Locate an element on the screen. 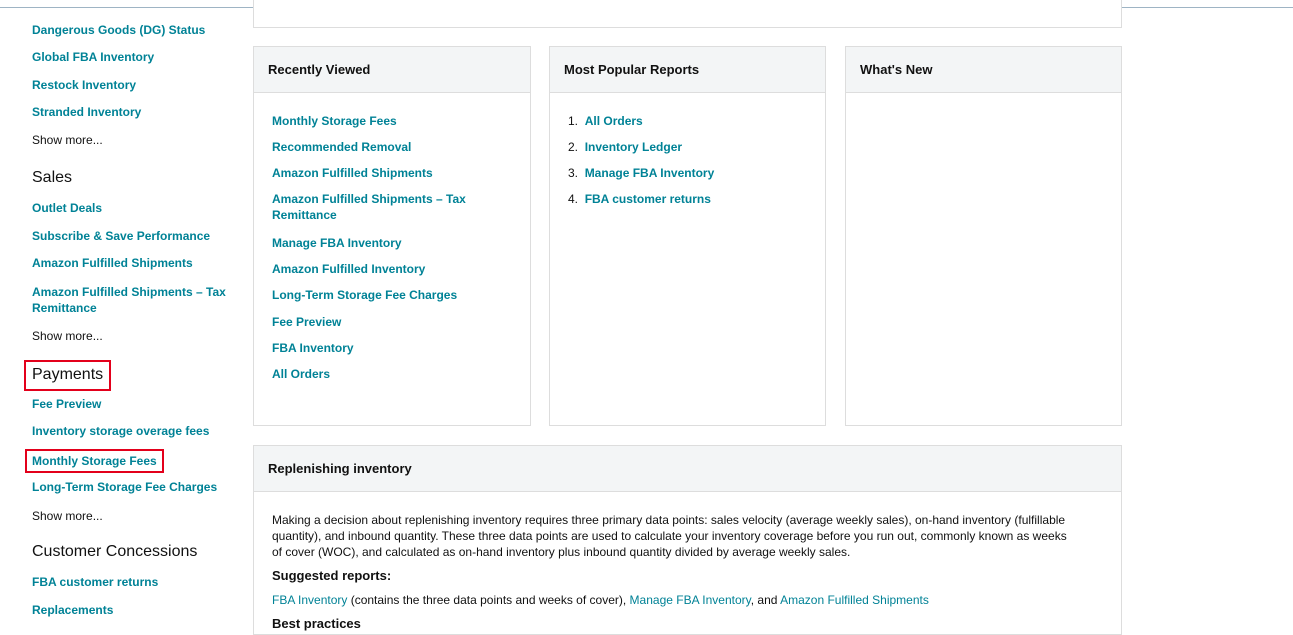 This screenshot has height=635, width=1293. popular-report-number: 3. is located at coordinates (573, 173).